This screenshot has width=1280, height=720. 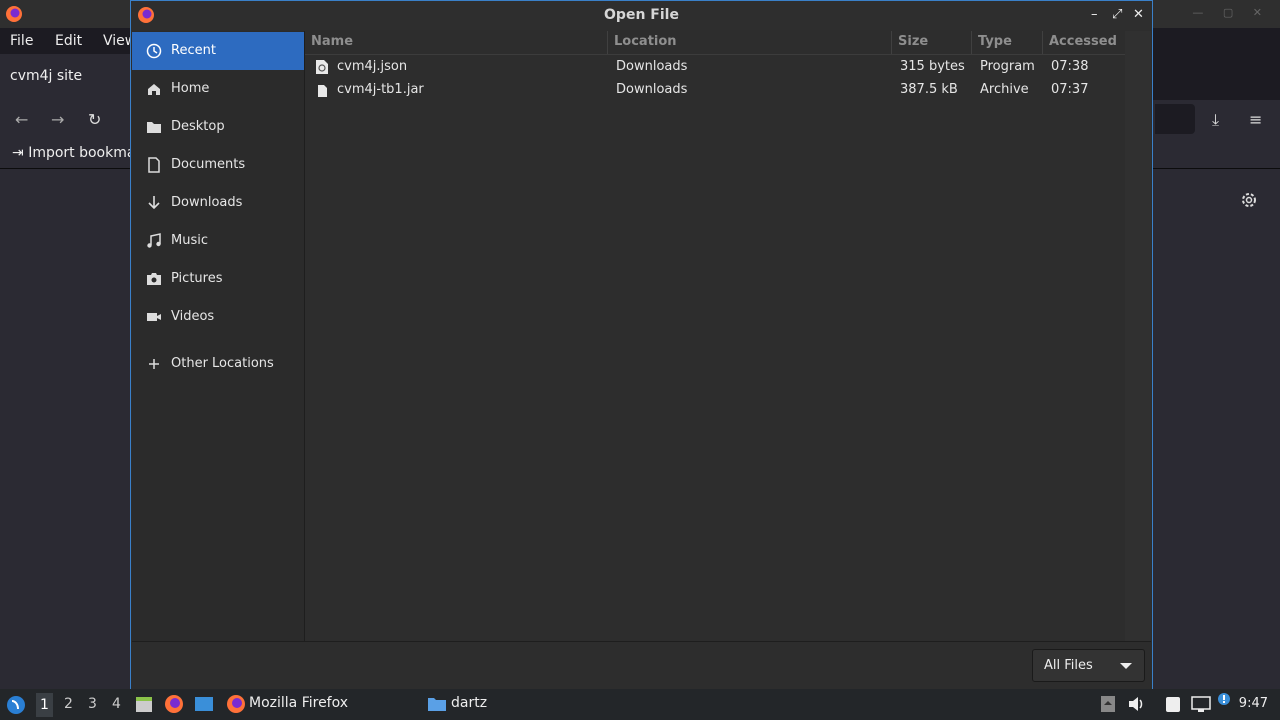 I want to click on update-notification-icon, so click(x=1224, y=699).